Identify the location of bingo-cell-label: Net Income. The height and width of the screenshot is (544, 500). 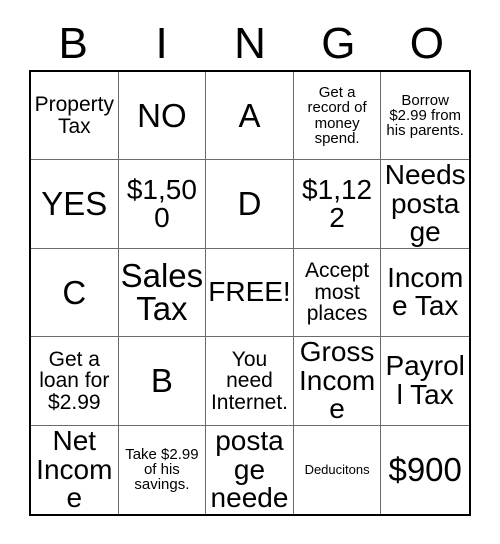
(74, 469).